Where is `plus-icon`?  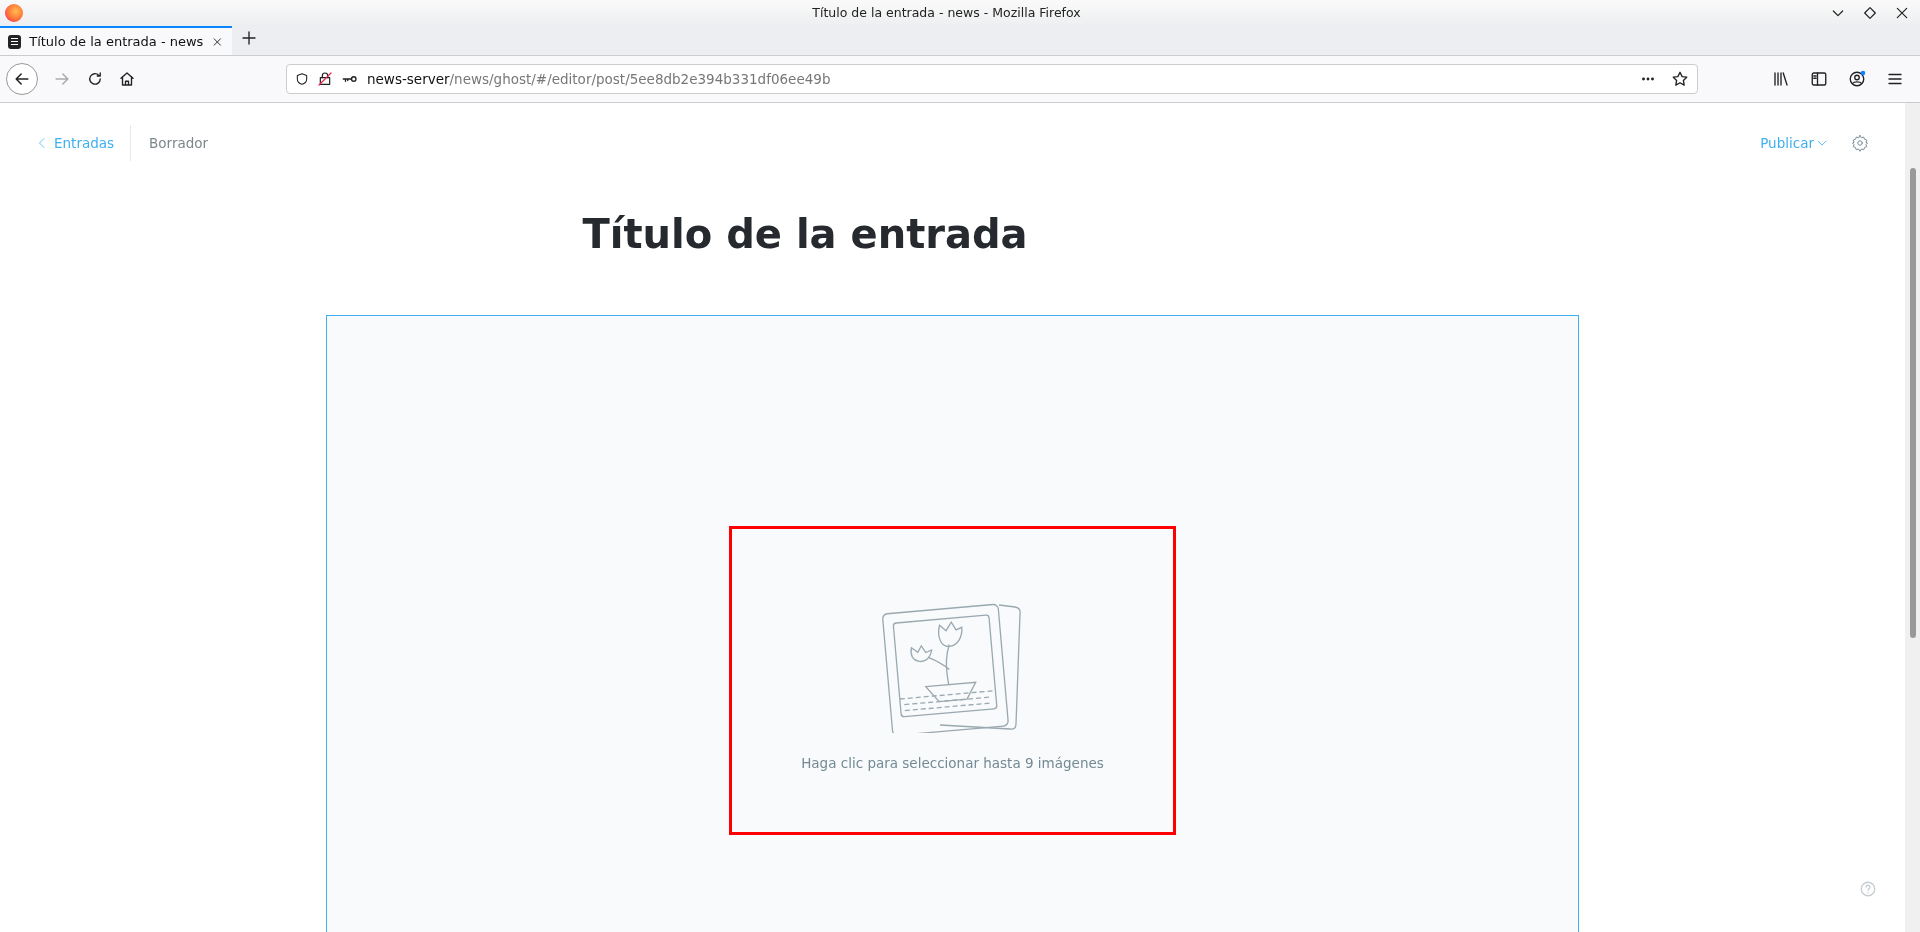 plus-icon is located at coordinates (249, 38).